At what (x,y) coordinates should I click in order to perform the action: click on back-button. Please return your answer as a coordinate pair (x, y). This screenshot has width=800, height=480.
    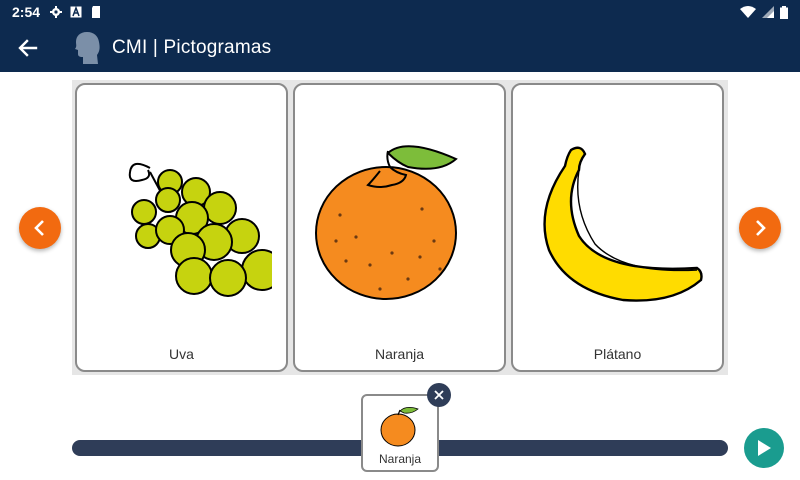
    Looking at the image, I should click on (28, 48).